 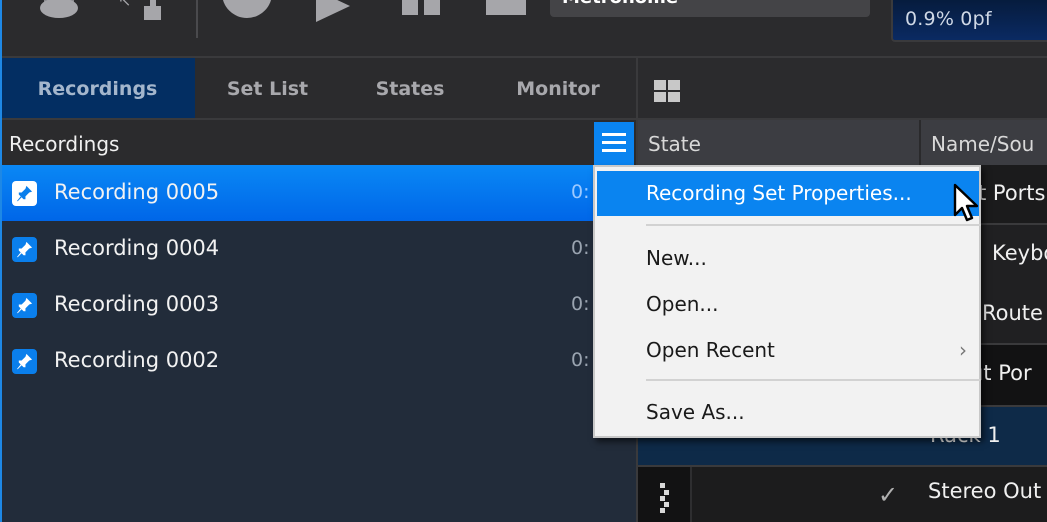 I want to click on play-icon, so click(x=333, y=11).